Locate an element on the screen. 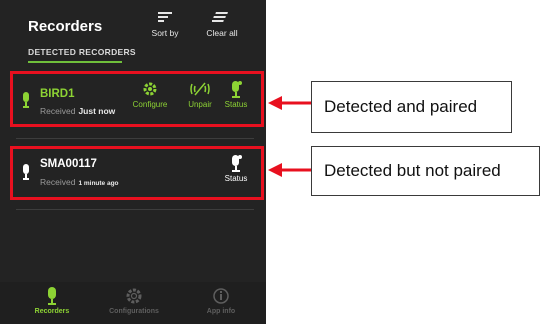  mic-icon is located at coordinates (52, 297).